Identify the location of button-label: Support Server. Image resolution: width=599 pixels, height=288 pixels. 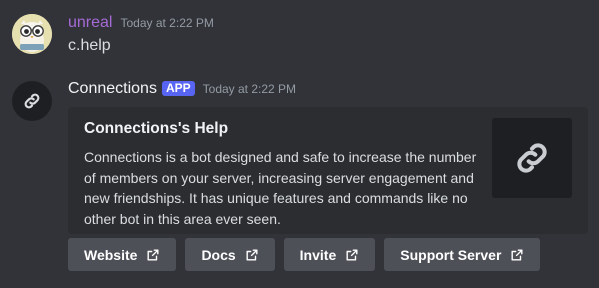
(451, 254).